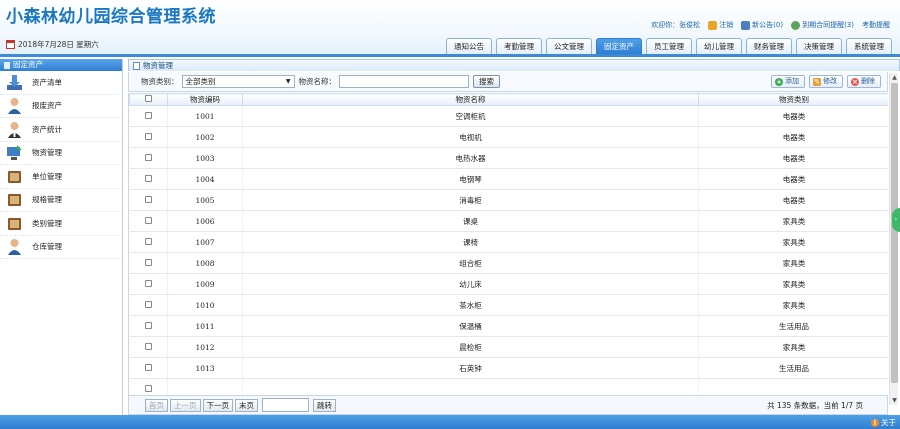 This screenshot has height=429, width=900. Describe the element at coordinates (819, 46) in the screenshot. I see `tab-decision: 决策管理` at that location.